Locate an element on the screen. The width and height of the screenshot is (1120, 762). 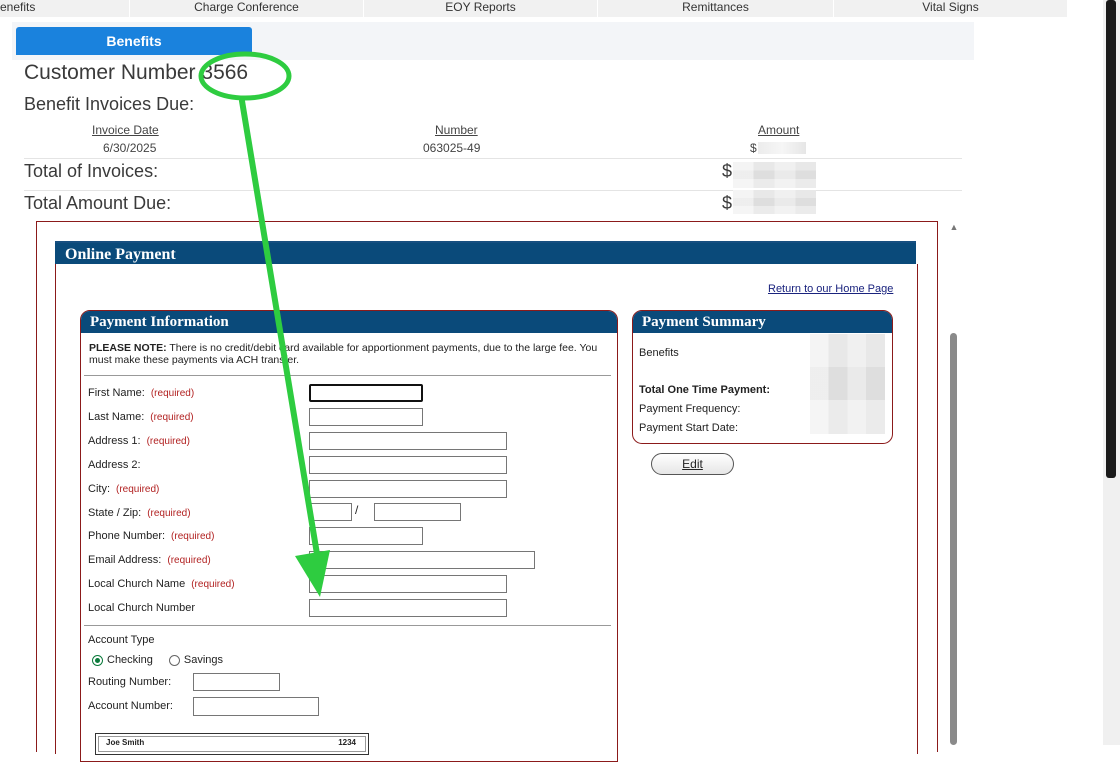
church-number-label: Local Church Number is located at coordinates (141, 608).